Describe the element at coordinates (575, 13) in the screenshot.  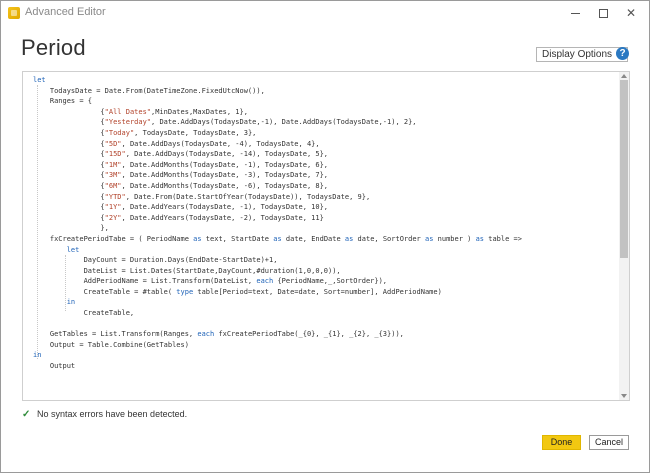
I see `minimize-button` at that location.